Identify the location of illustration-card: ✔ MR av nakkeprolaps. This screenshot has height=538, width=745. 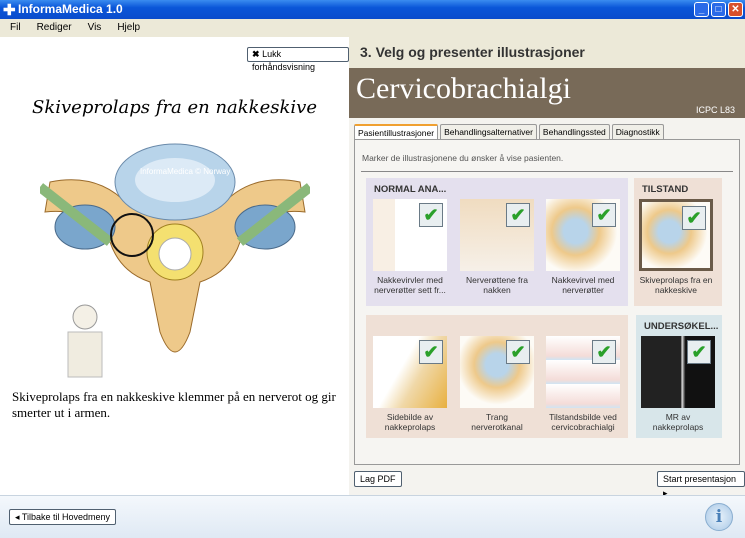
(678, 384).